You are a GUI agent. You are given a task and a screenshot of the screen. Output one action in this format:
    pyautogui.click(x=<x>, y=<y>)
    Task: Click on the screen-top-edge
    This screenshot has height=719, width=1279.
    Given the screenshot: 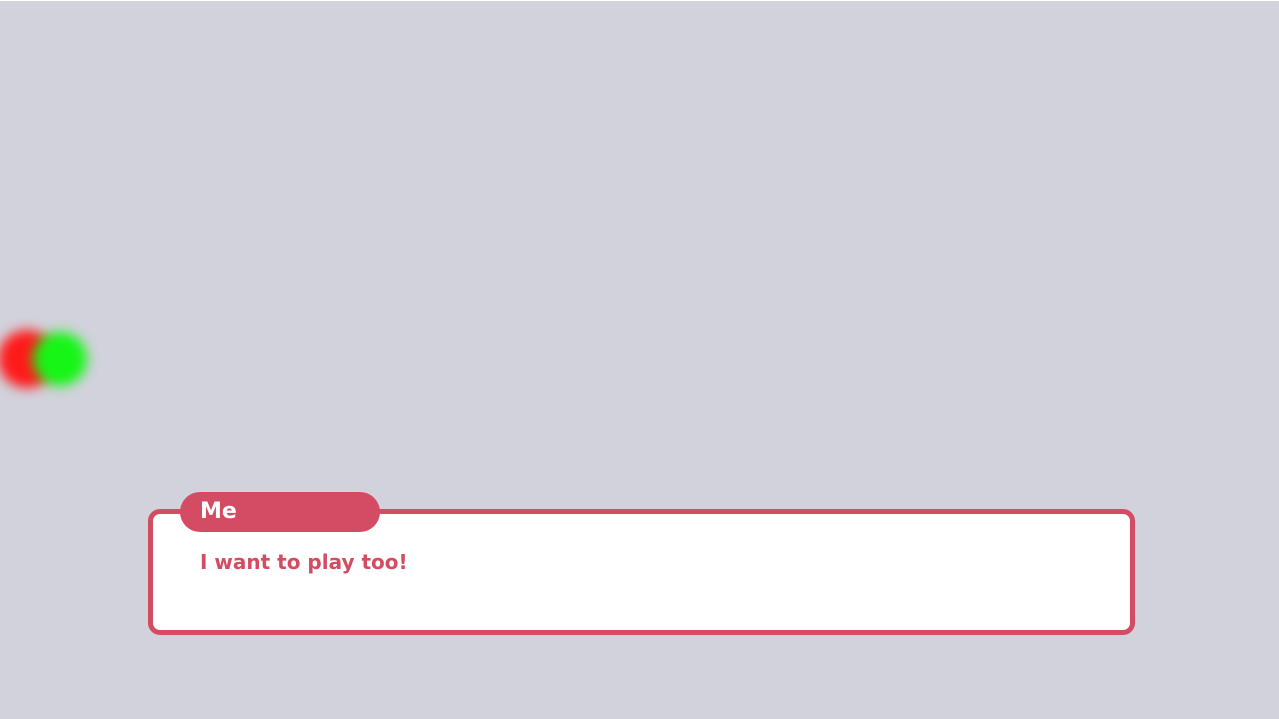 What is the action you would take?
    pyautogui.click(x=639, y=0)
    